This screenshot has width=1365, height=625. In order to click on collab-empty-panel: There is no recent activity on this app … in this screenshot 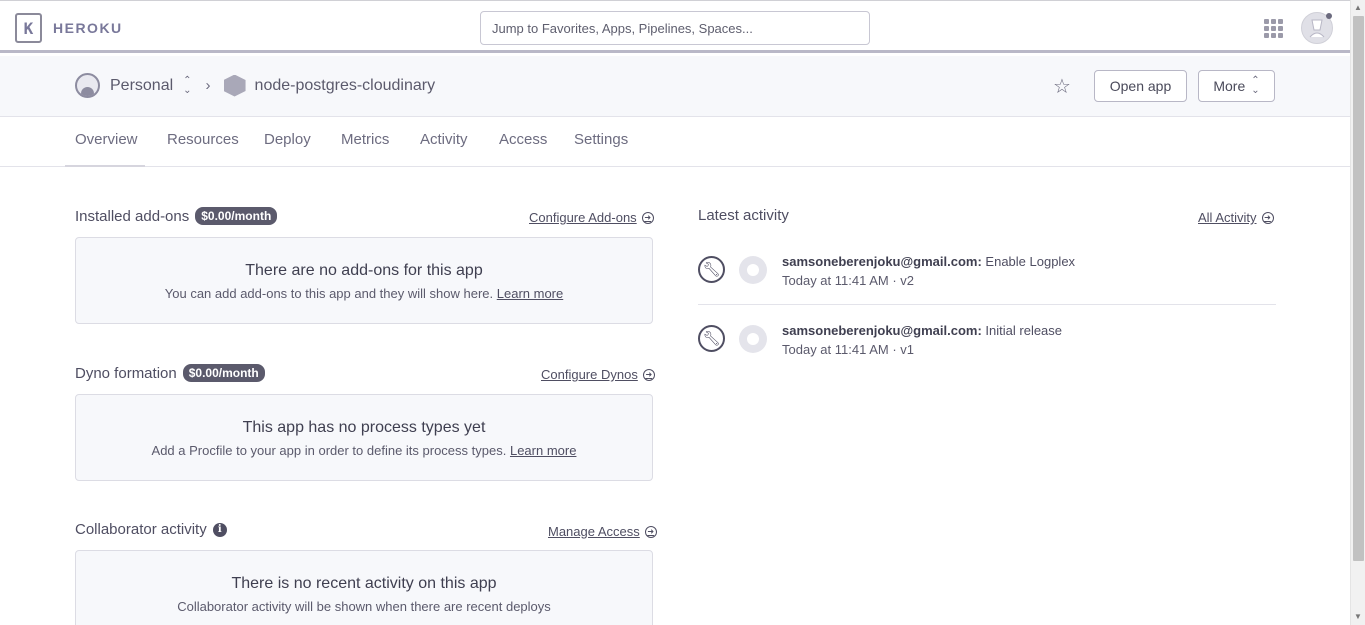, I will do `click(364, 587)`.